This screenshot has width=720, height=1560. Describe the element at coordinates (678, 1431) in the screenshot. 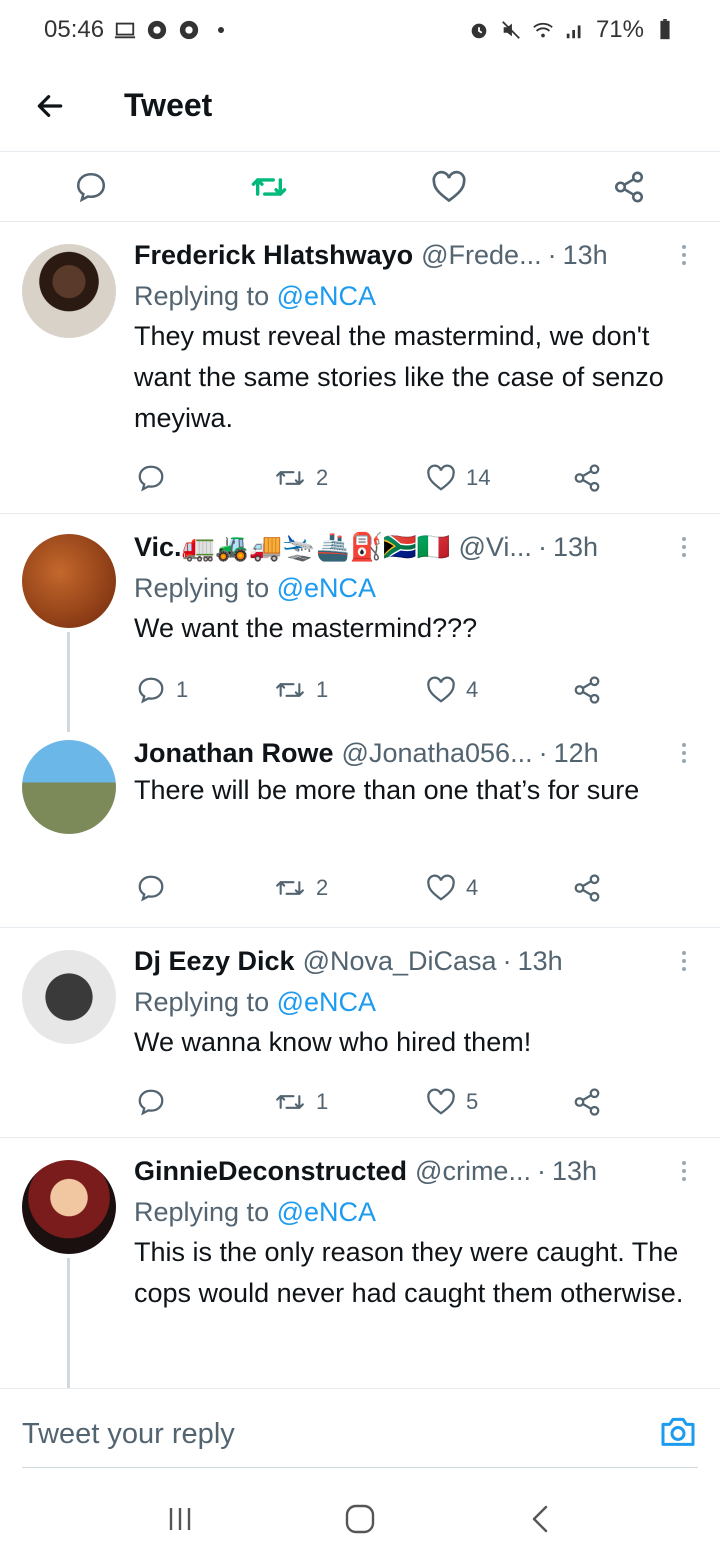

I see `camera-button` at that location.